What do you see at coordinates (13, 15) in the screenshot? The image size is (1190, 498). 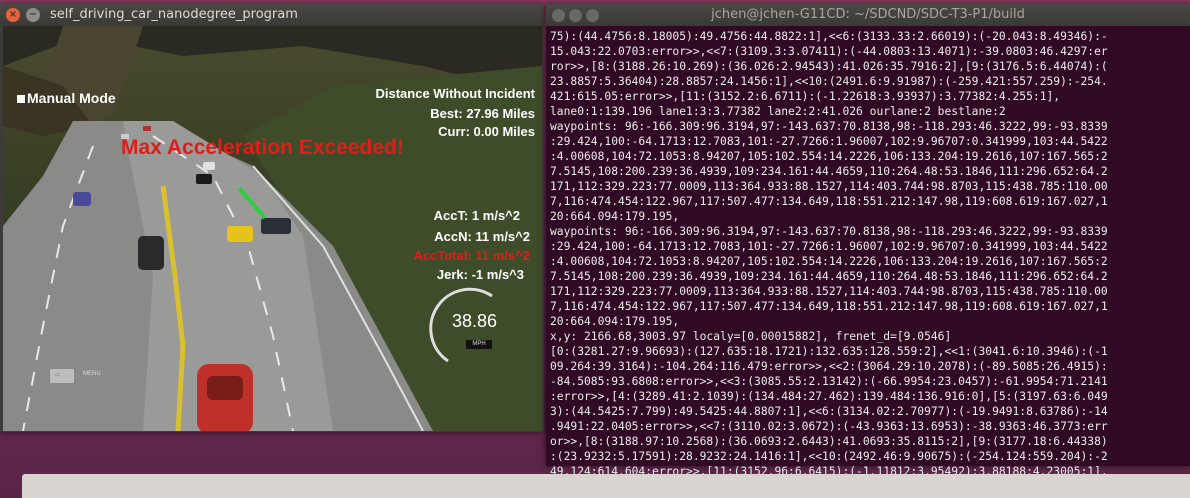 I see `close-icon: ×` at bounding box center [13, 15].